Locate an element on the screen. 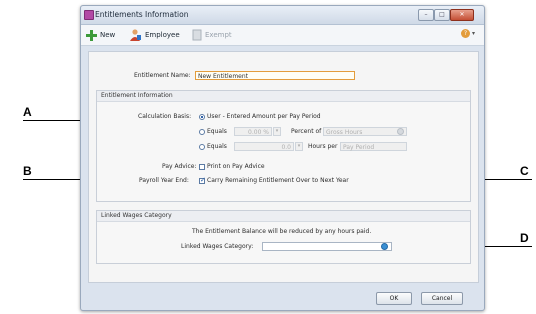  close-button: ✕ is located at coordinates (462, 15).